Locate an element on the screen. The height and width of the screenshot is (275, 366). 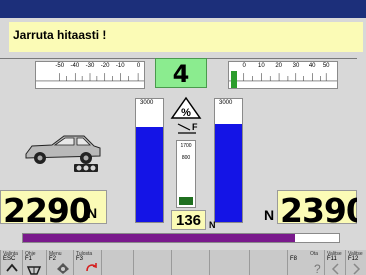
difference-percent-icon: % F is located at coordinates (186, 115).